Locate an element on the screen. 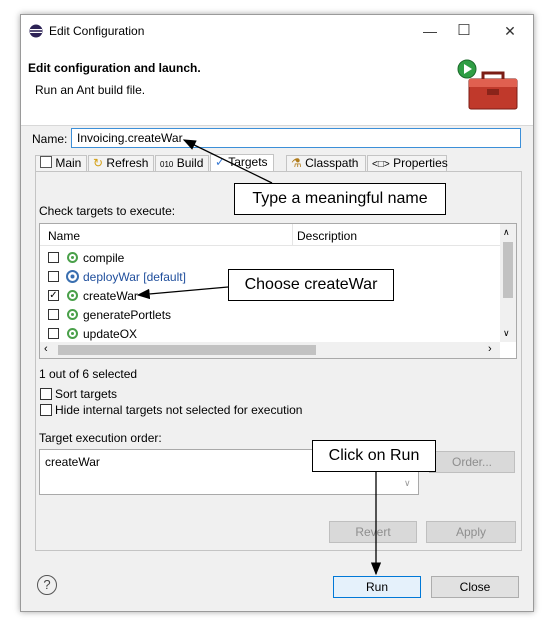 The height and width of the screenshot is (628, 556). eclipse-icon is located at coordinates (36, 31).